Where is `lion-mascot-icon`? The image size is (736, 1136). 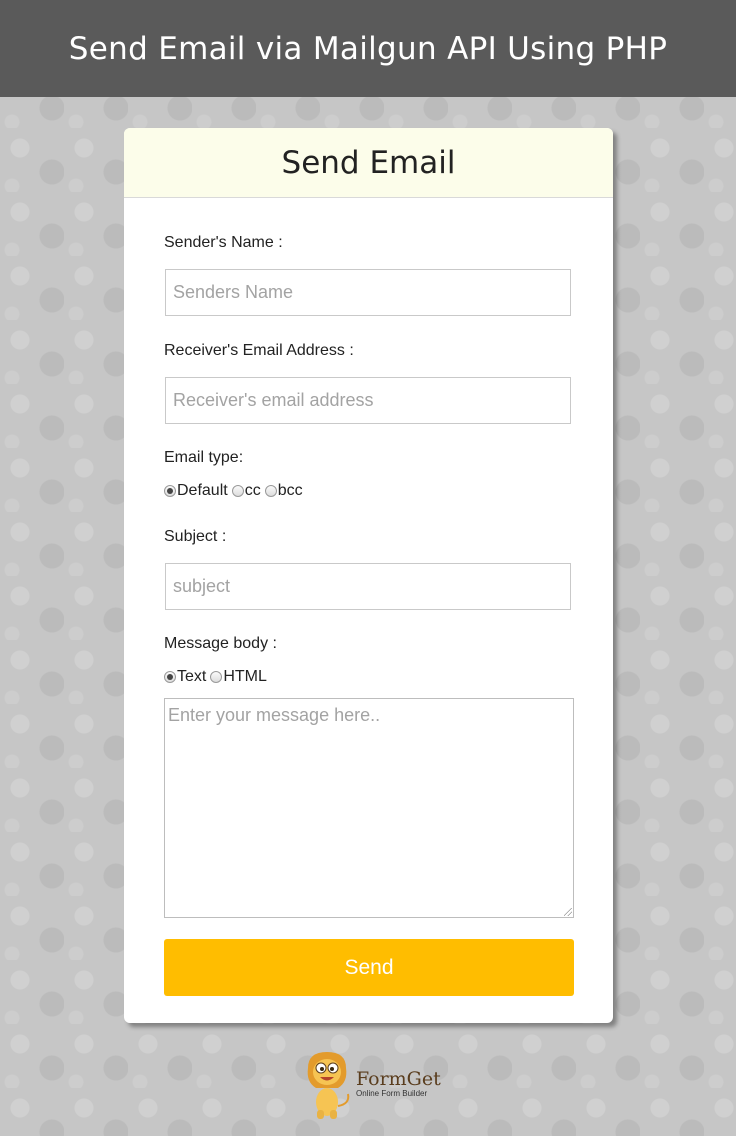
lion-mascot-icon is located at coordinates (328, 1085).